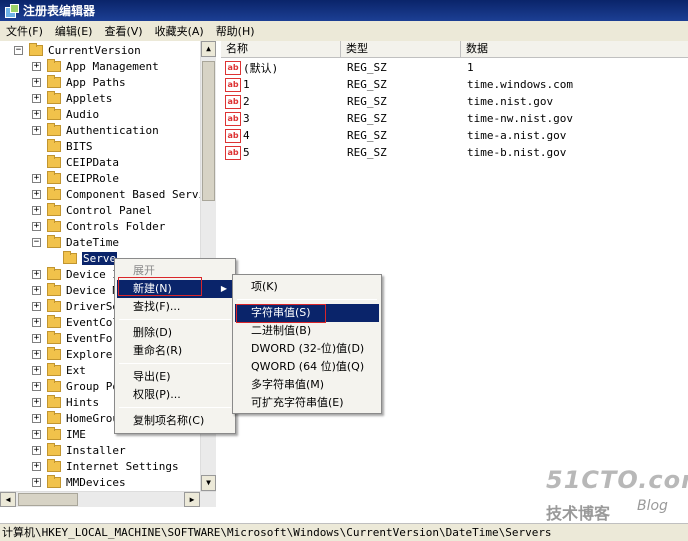 This screenshot has width=688, height=541. What do you see at coordinates (307, 313) in the screenshot?
I see `menu-item: 字符串值(S)` at bounding box center [307, 313].